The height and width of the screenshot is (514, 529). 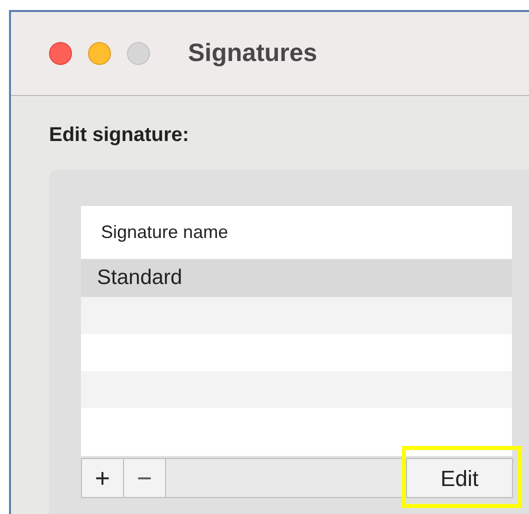 I want to click on column-header: Signature name, so click(x=164, y=232).